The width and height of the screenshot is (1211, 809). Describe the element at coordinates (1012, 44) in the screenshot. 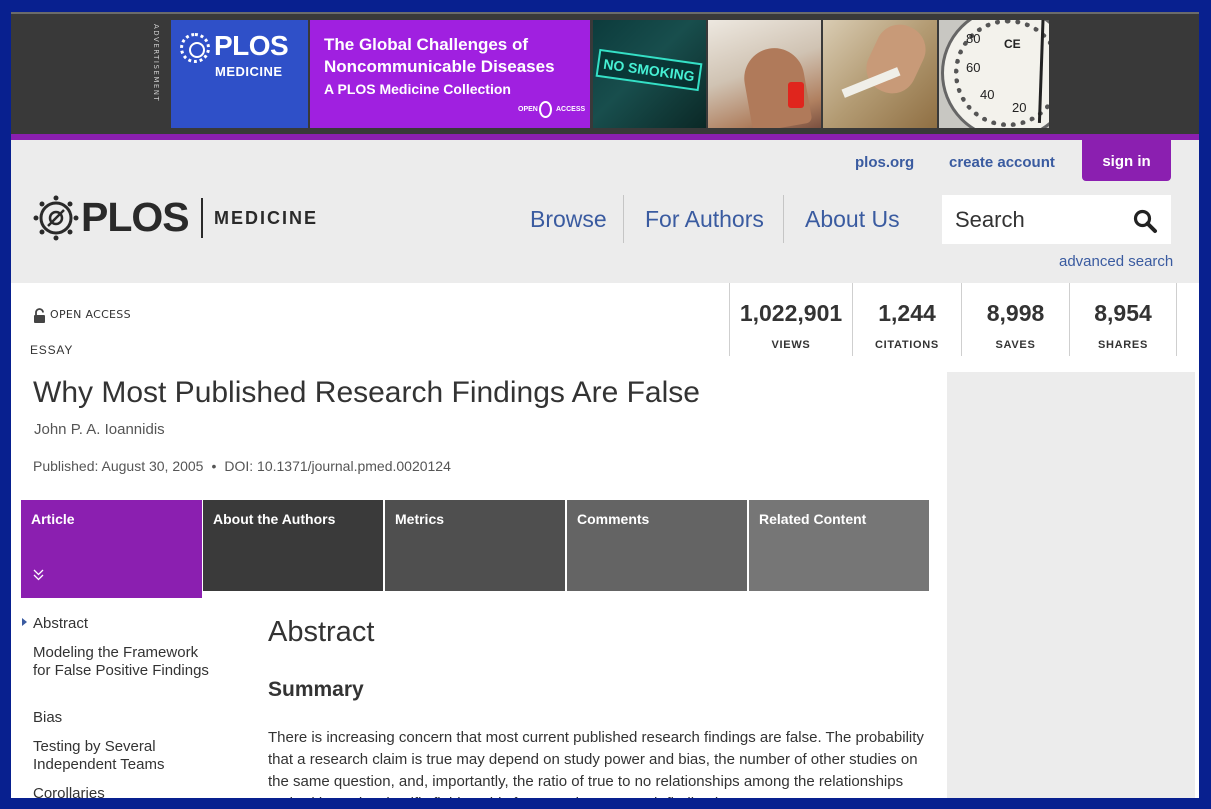

I see `gauge-mark: CE` at that location.